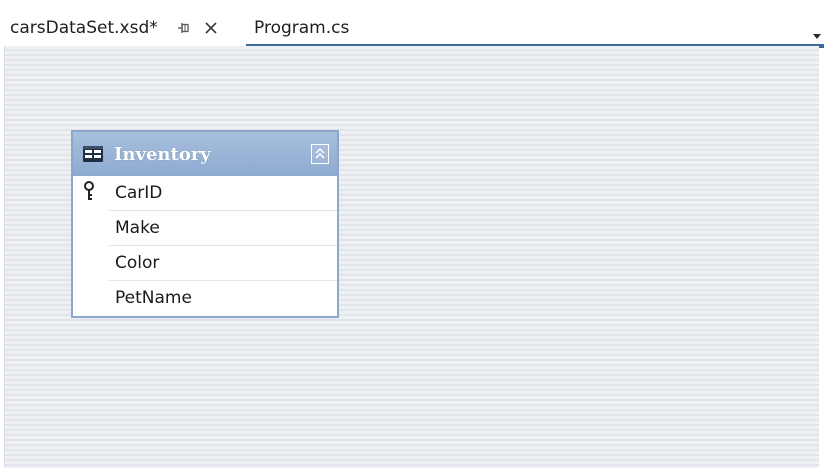 This screenshot has height=473, width=824. I want to click on tab-carsdataset-xsd: carsDataSet.xsd*, so click(125, 28).